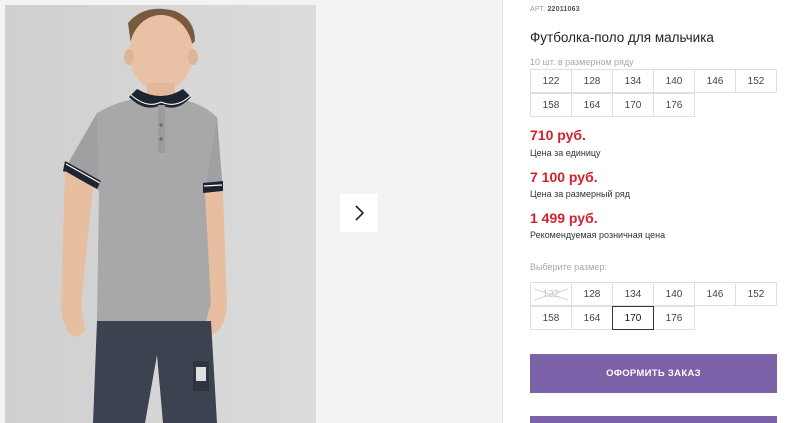 The height and width of the screenshot is (423, 800). Describe the element at coordinates (715, 294) in the screenshot. I see `size-option-146: 146` at that location.